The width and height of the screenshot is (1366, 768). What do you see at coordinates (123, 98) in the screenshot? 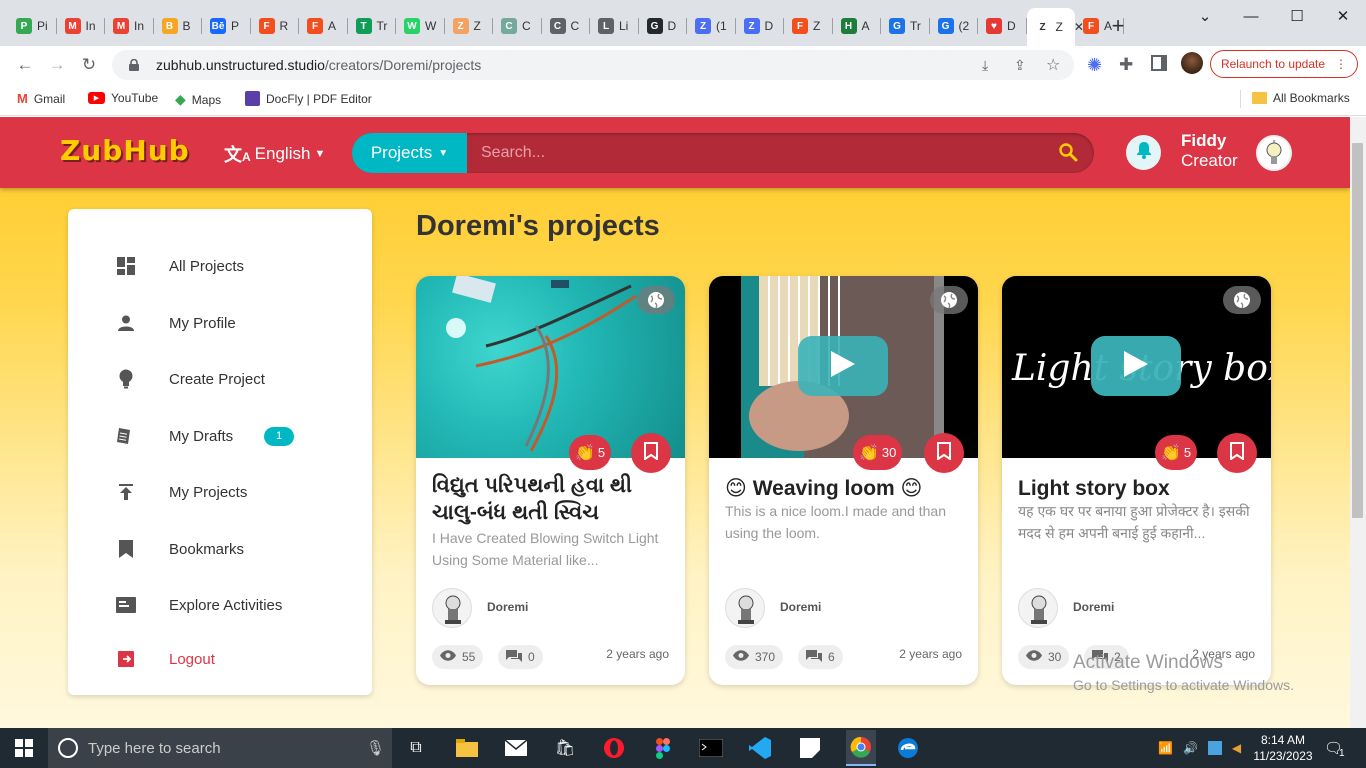
I see `bookmark-youtube: ▶ YouTube` at bounding box center [123, 98].